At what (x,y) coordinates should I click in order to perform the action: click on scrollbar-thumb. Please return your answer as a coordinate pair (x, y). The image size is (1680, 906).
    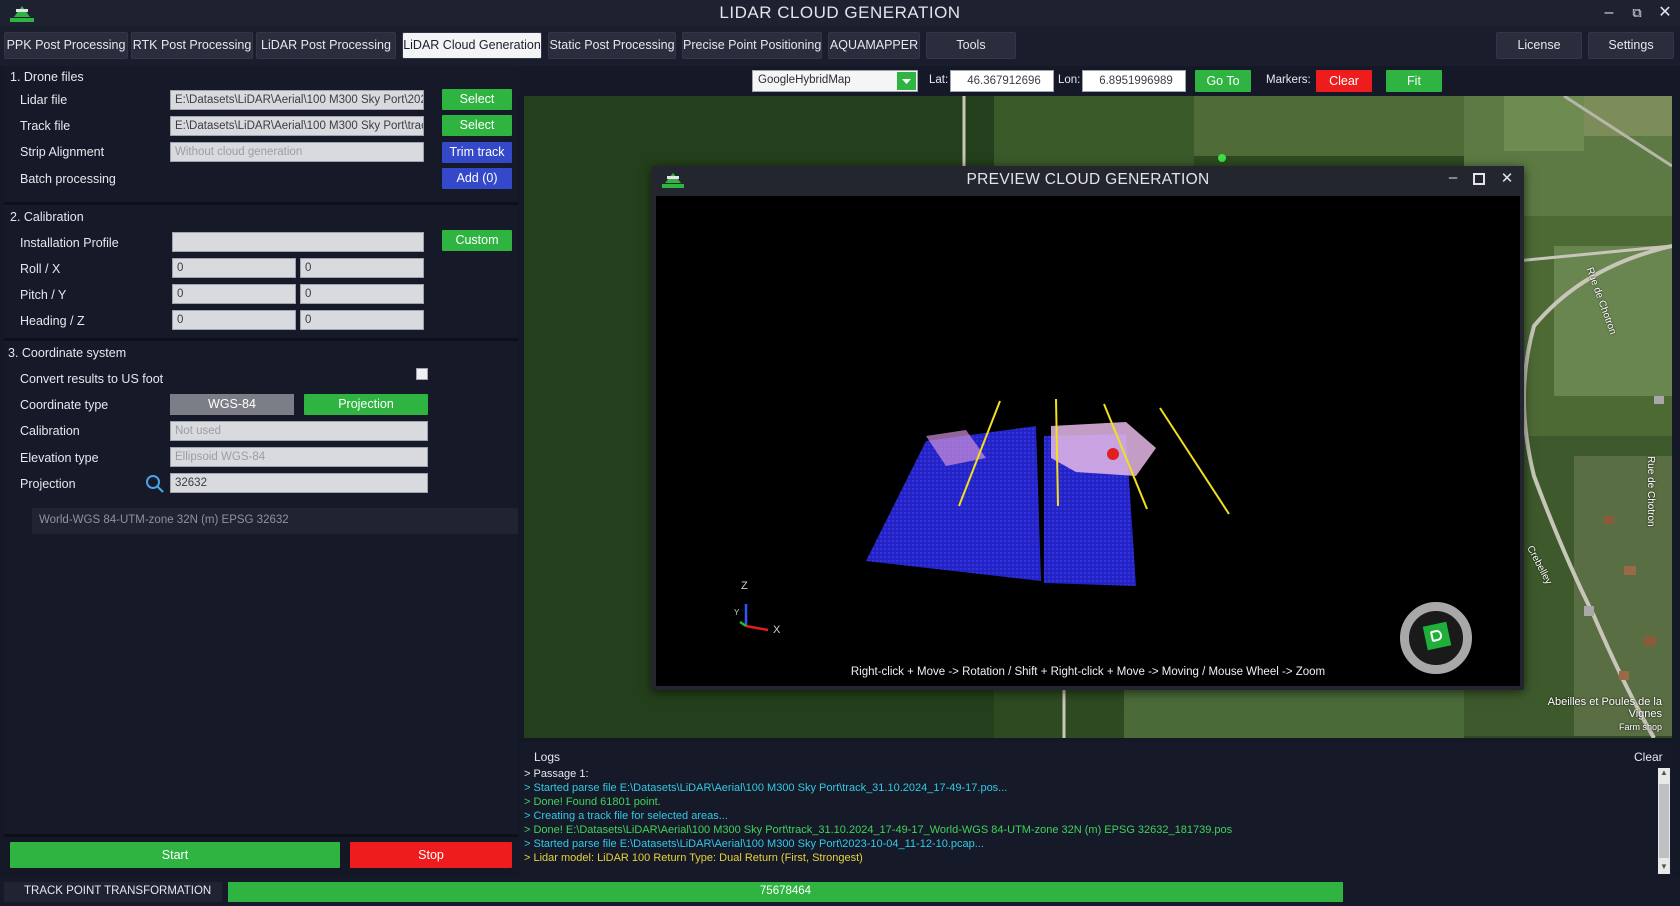
    Looking at the image, I should click on (1664, 821).